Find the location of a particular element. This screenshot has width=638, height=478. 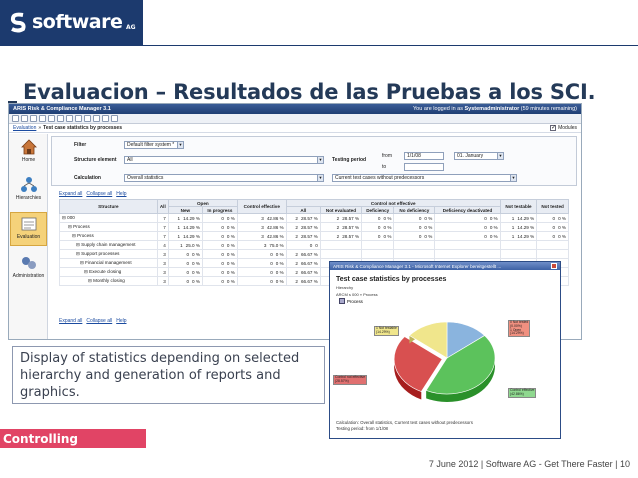

stat-cell: 3 42.86 % is located at coordinates (261, 236).